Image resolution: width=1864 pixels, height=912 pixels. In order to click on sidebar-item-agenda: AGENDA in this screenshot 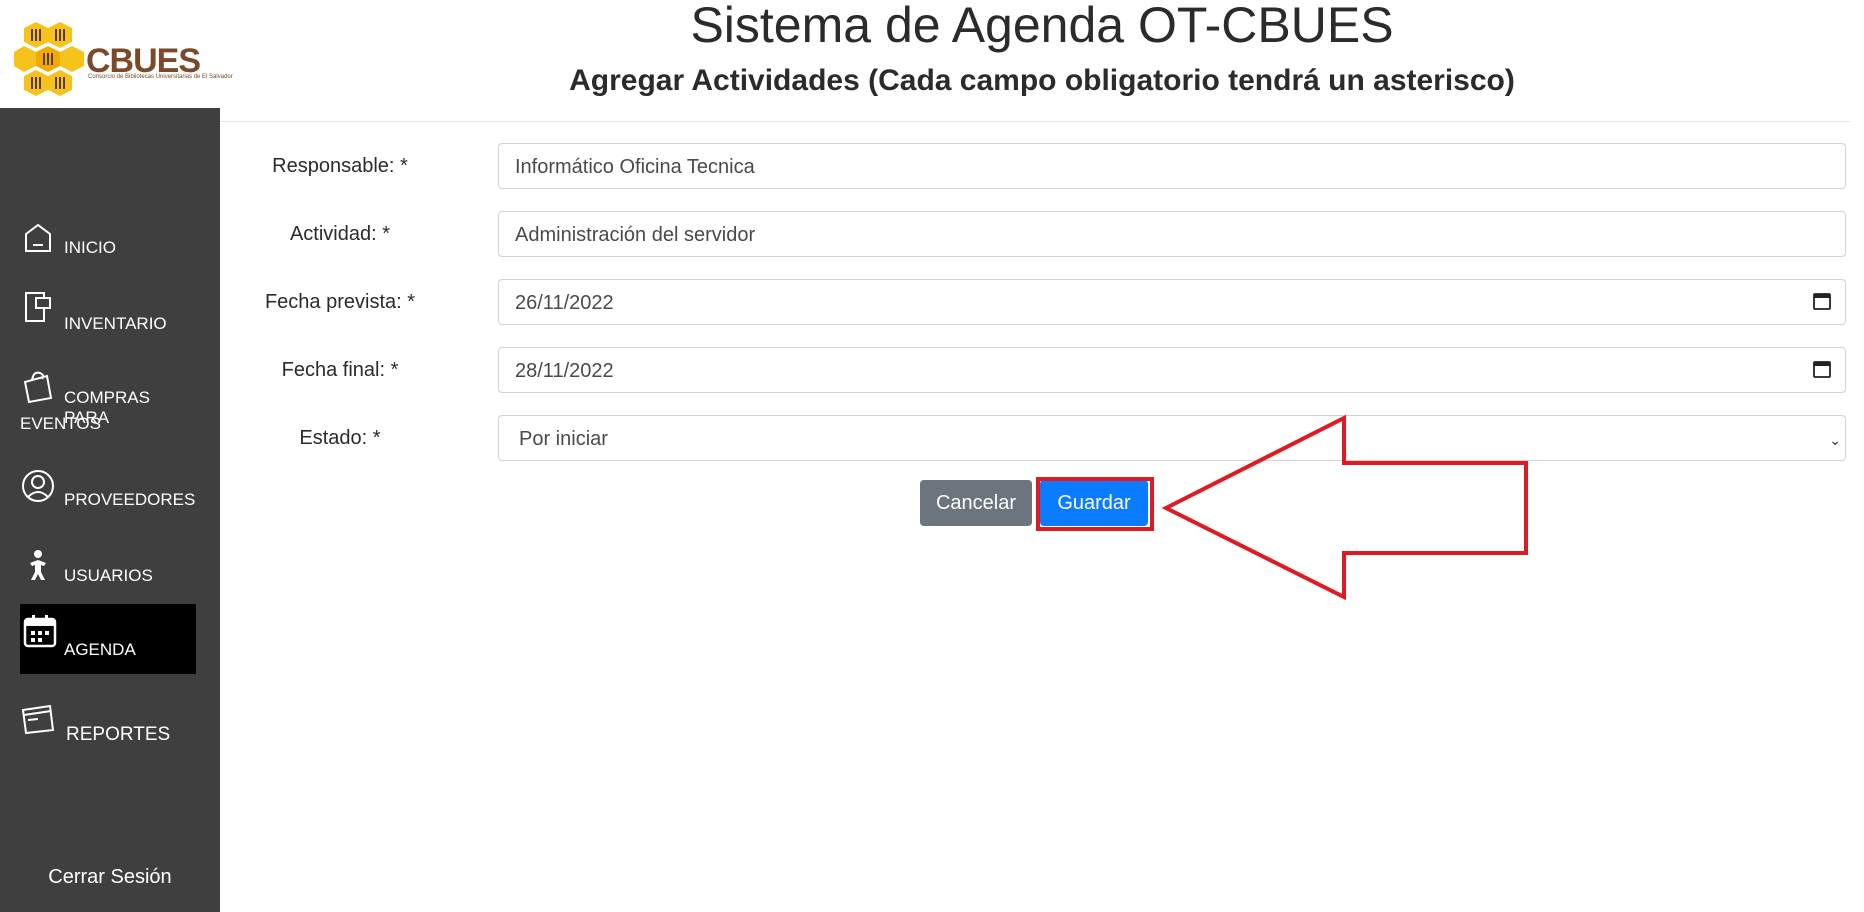, I will do `click(108, 639)`.